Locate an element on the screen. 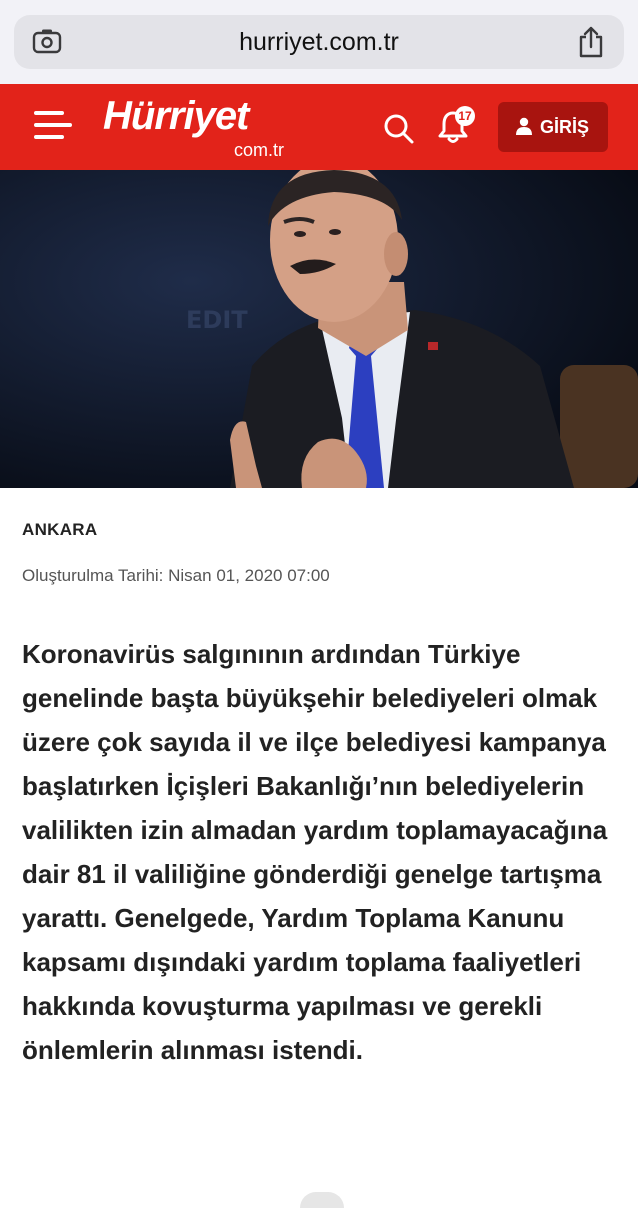 The image size is (638, 1208). article-location: ANKARA is located at coordinates (60, 529).